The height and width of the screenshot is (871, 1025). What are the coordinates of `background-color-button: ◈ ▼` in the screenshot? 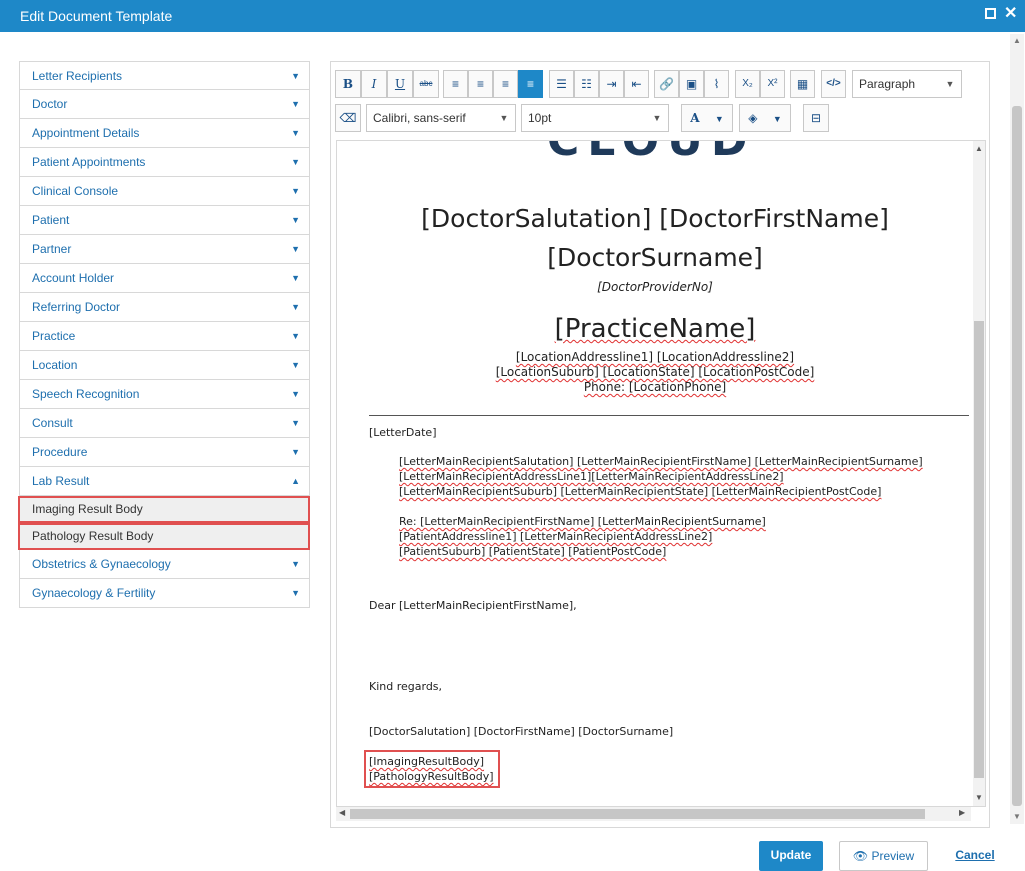 It's located at (765, 118).